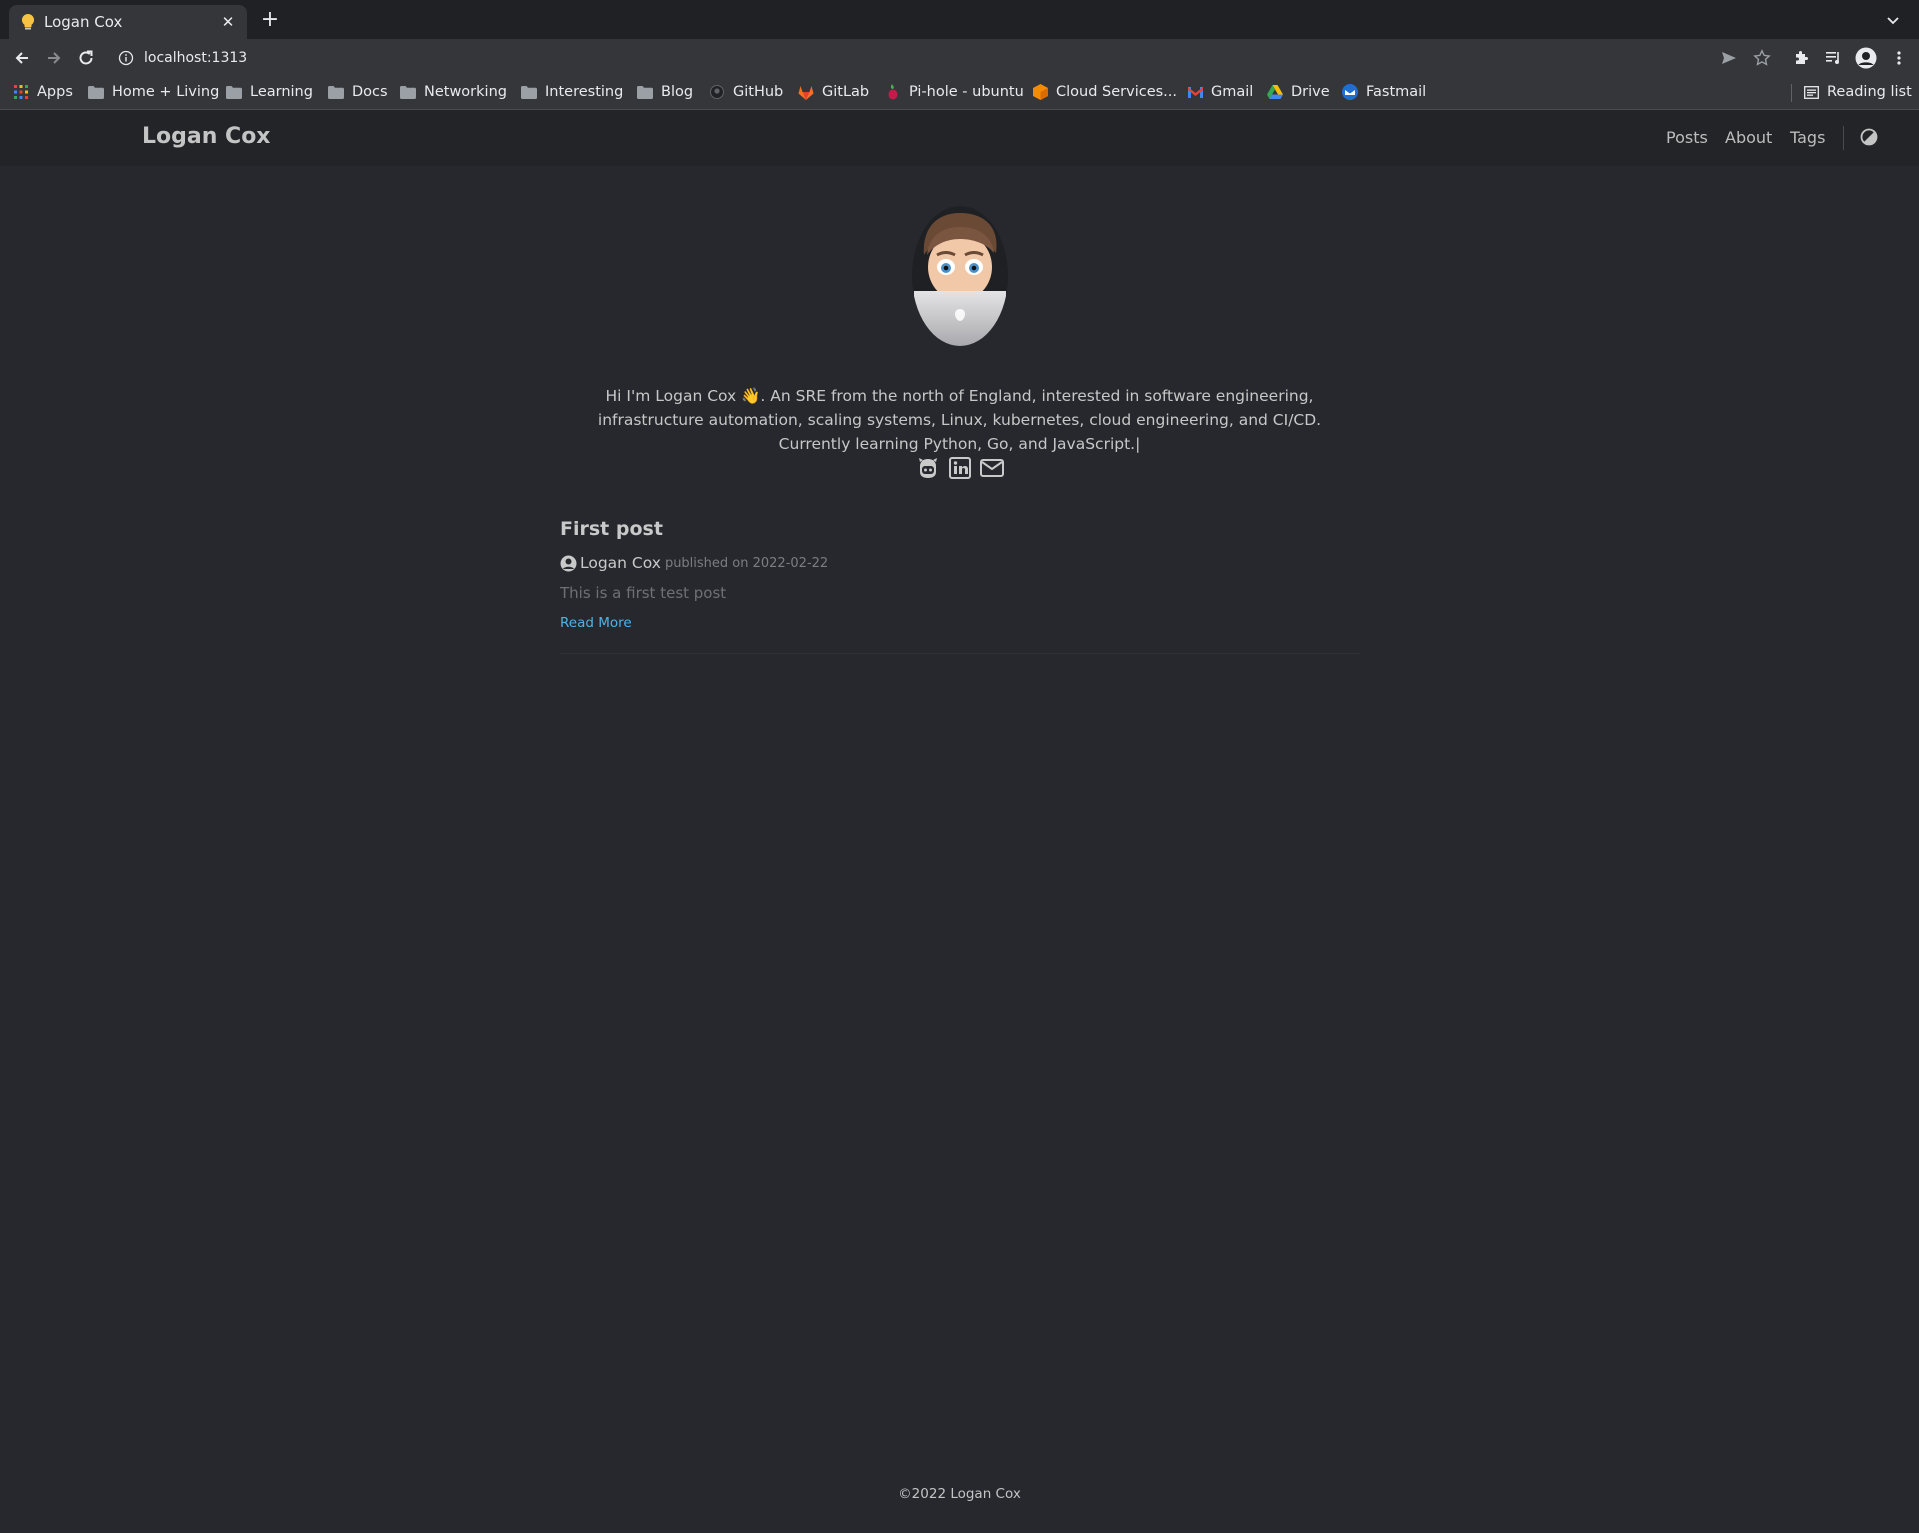 The width and height of the screenshot is (1919, 1533). I want to click on bookmark-gitlab: GitLab, so click(833, 92).